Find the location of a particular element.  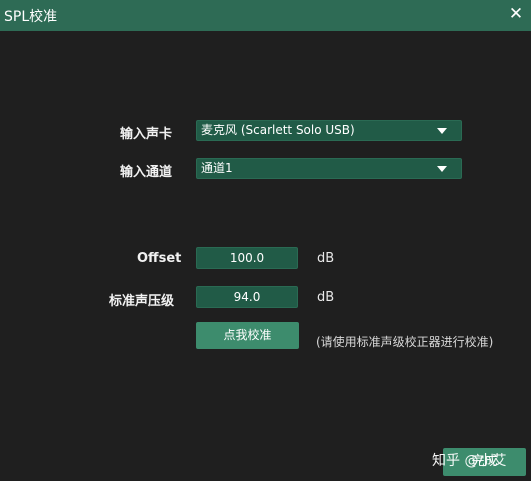

offset-label: Offset is located at coordinates (159, 258).